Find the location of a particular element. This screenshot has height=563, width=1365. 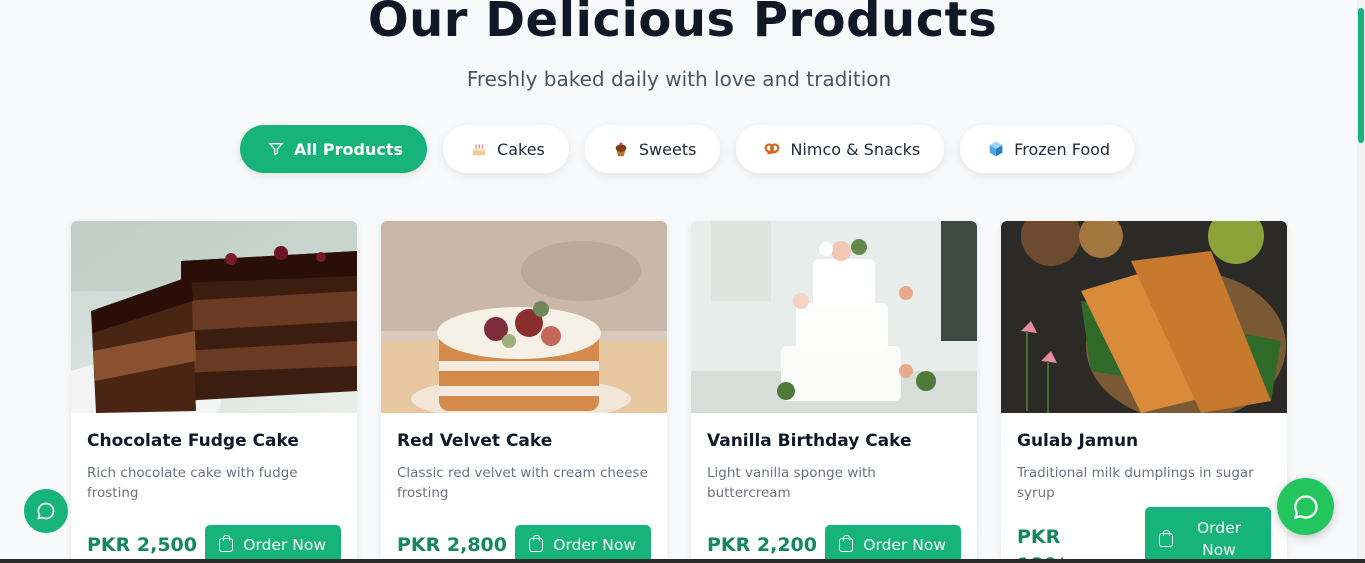

filter-label: Cakes is located at coordinates (521, 149).